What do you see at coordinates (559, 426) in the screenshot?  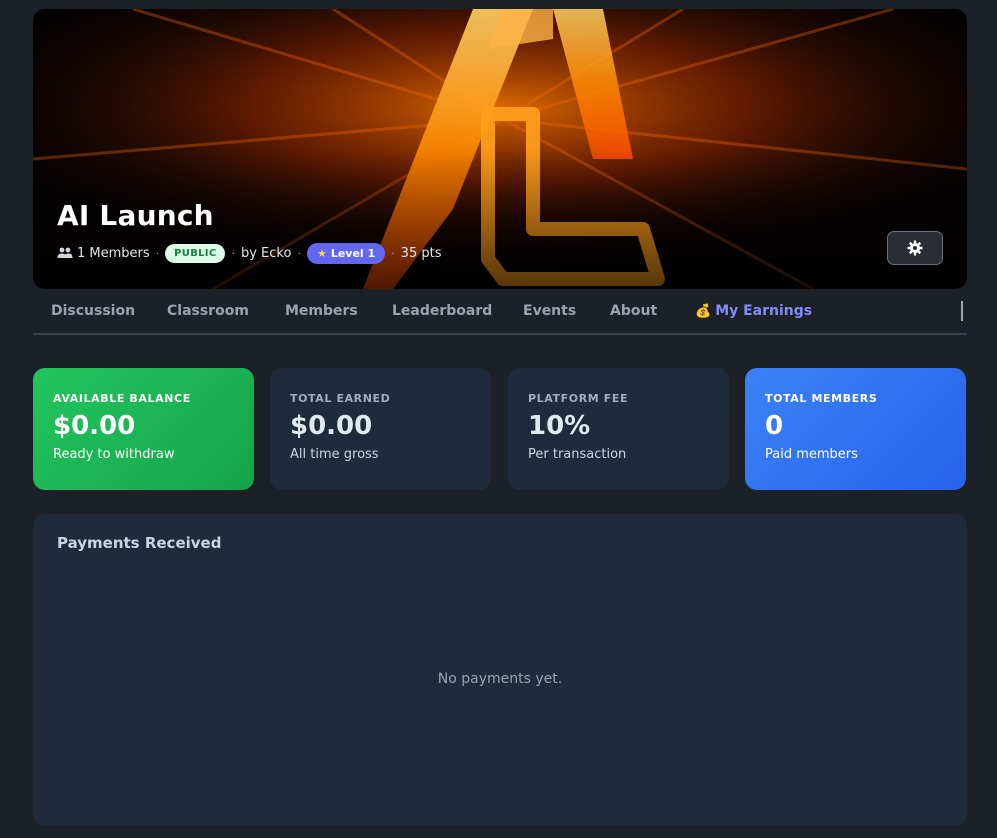 I see `platform-fee-value: 10%` at bounding box center [559, 426].